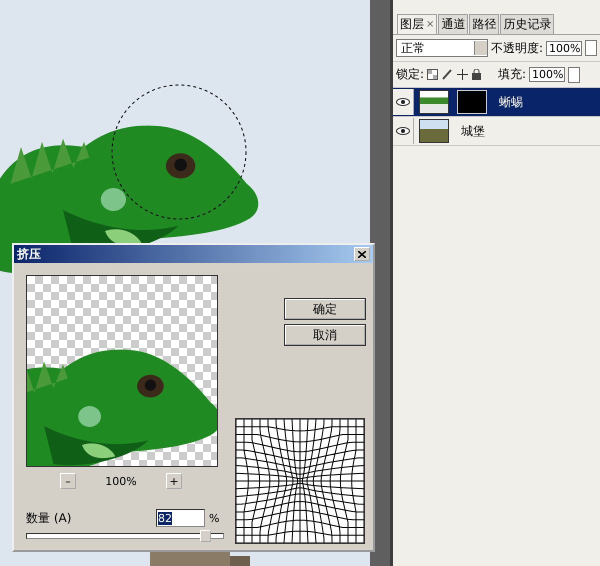 This screenshot has width=600, height=566. Describe the element at coordinates (442, 48) in the screenshot. I see `blend-mode-dropdown: 正常` at that location.